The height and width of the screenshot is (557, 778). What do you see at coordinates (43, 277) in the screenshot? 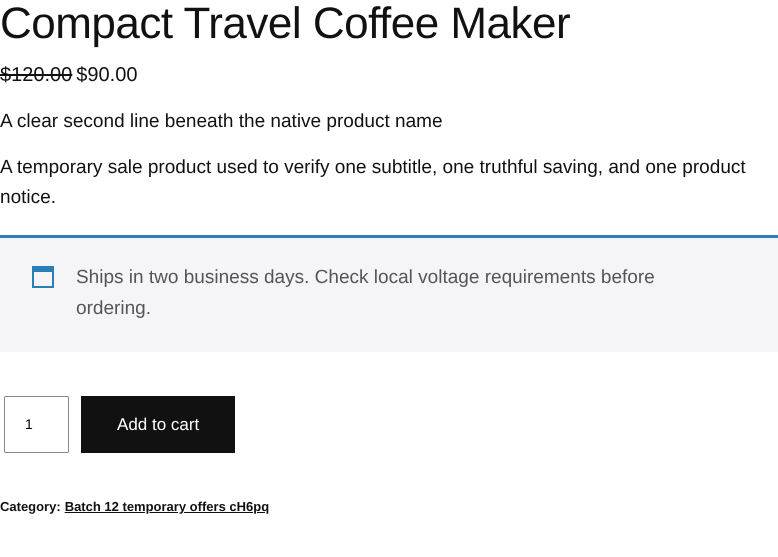
I see `window-icon` at bounding box center [43, 277].